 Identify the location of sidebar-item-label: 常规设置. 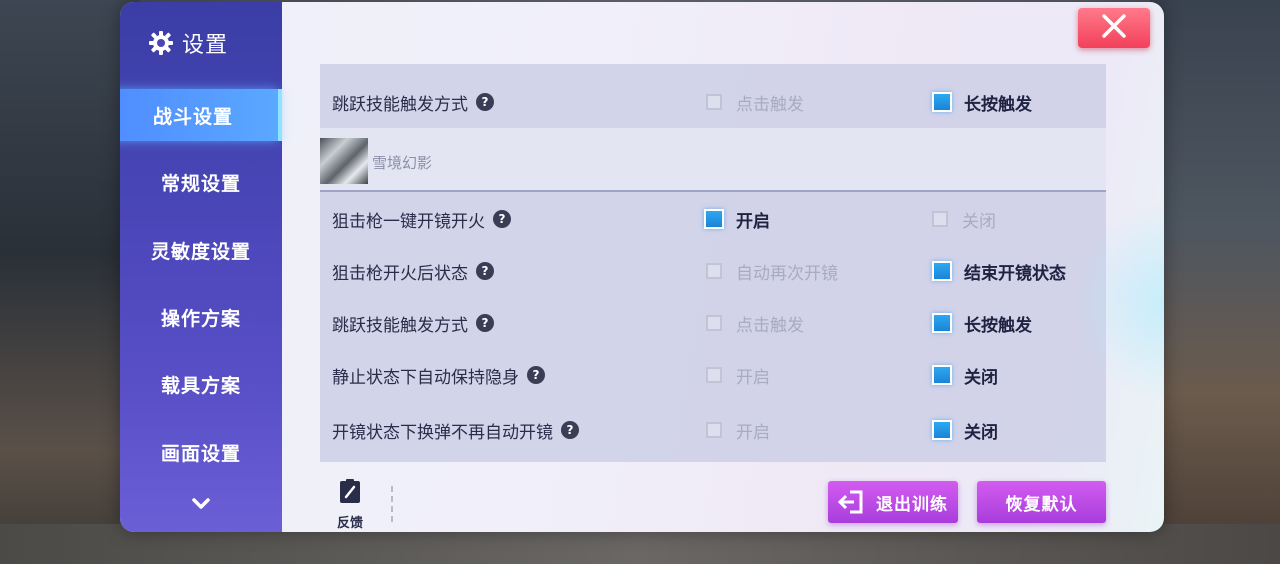
(200, 183).